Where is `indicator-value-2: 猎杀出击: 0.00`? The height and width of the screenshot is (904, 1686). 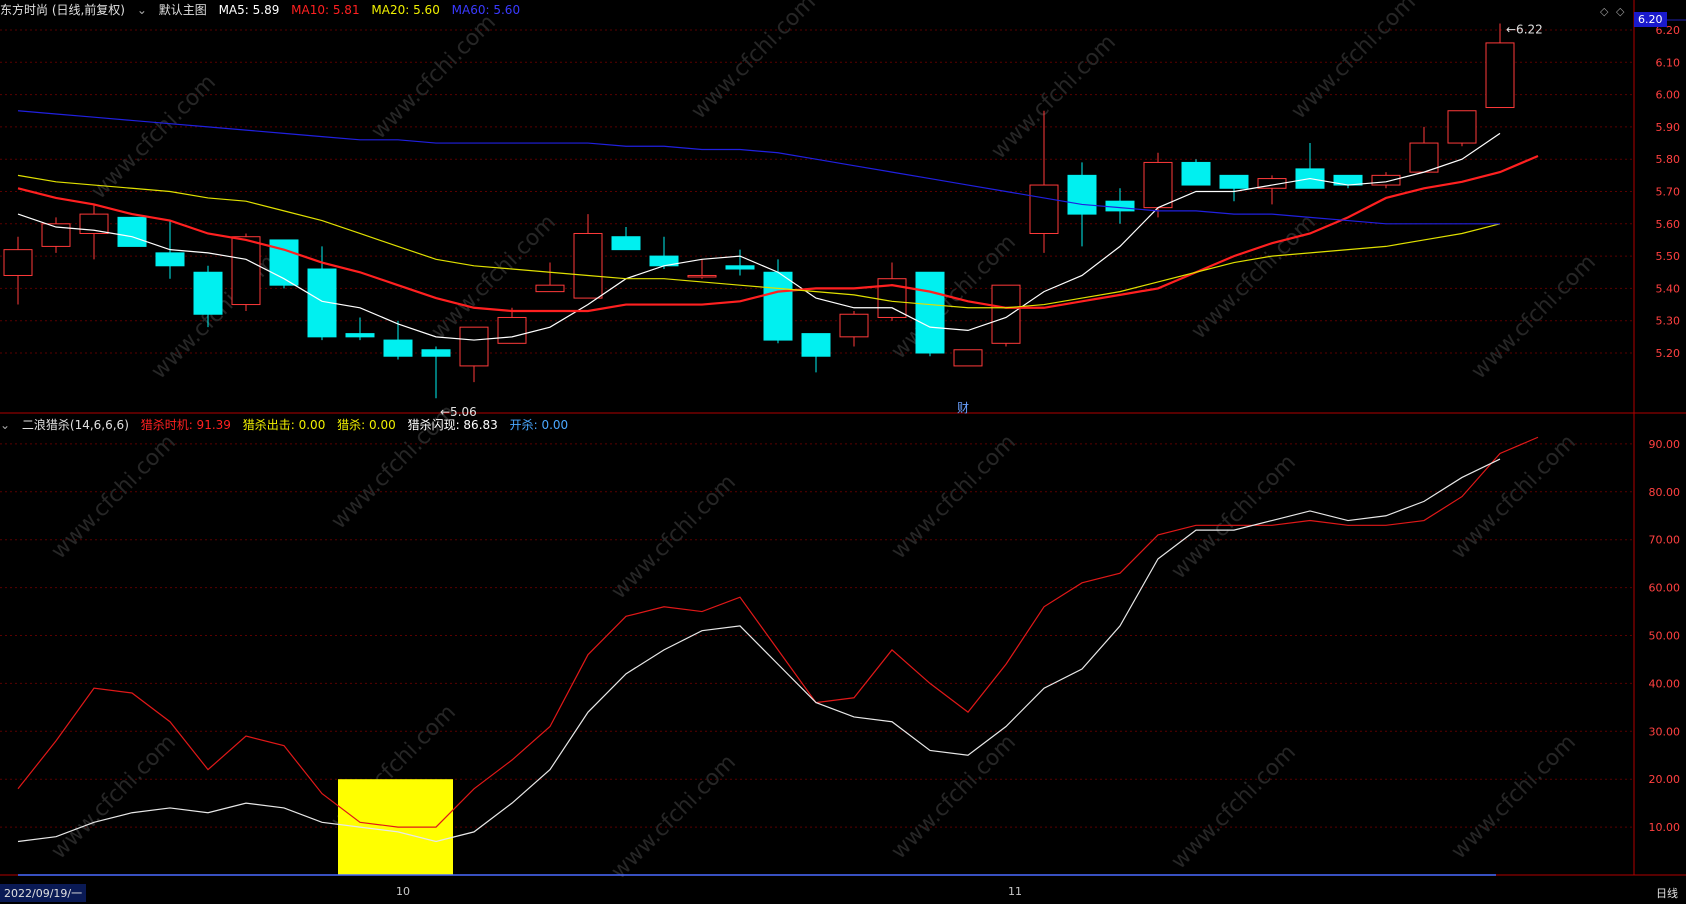
indicator-value-2: 猎杀出击: 0.00 is located at coordinates (284, 425).